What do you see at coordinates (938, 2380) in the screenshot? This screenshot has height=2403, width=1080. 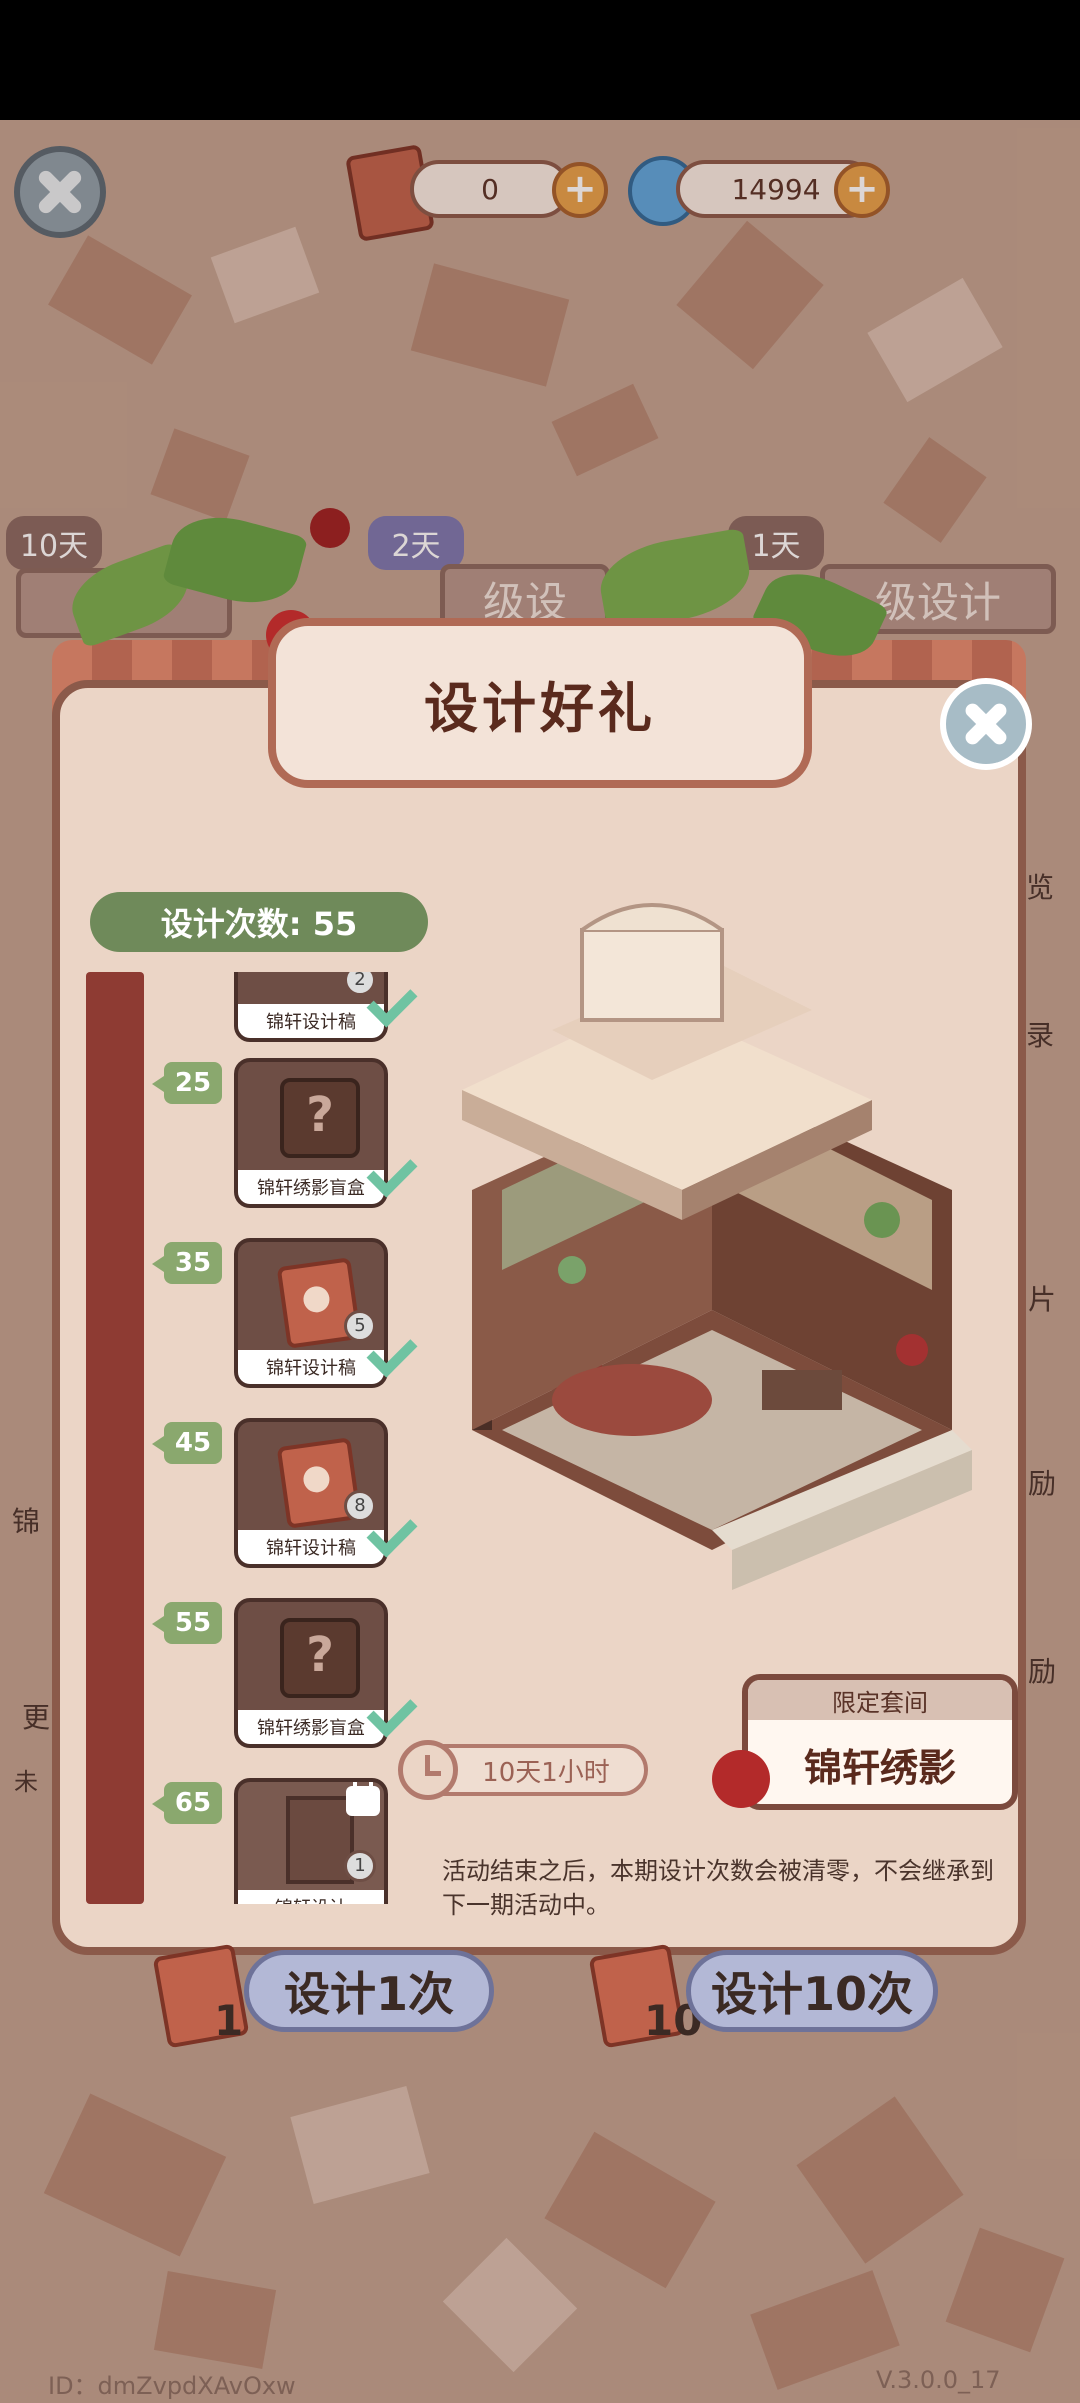 I see `version-label: V.3.0.0_17` at bounding box center [938, 2380].